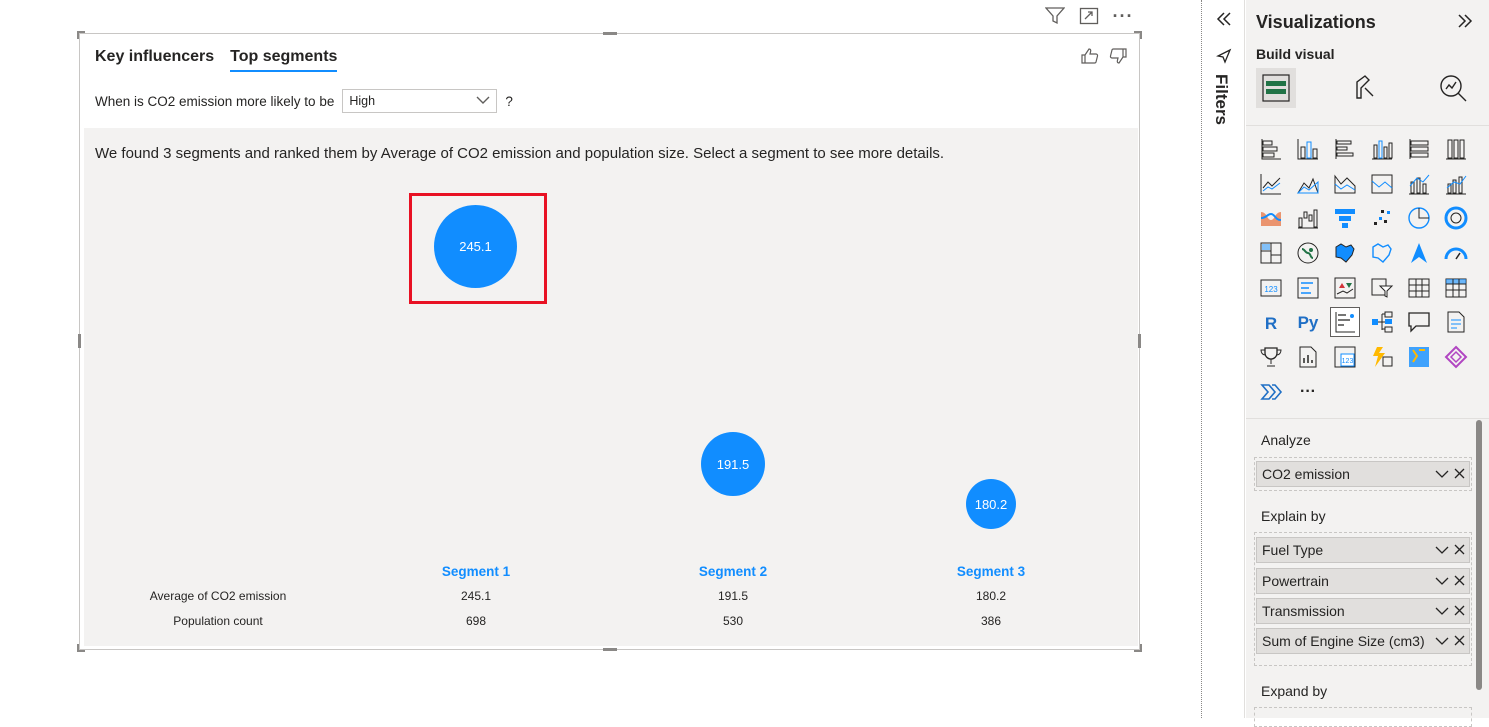 This screenshot has width=1489, height=727. Describe the element at coordinates (1345, 288) in the screenshot. I see `kpi-icon` at that location.